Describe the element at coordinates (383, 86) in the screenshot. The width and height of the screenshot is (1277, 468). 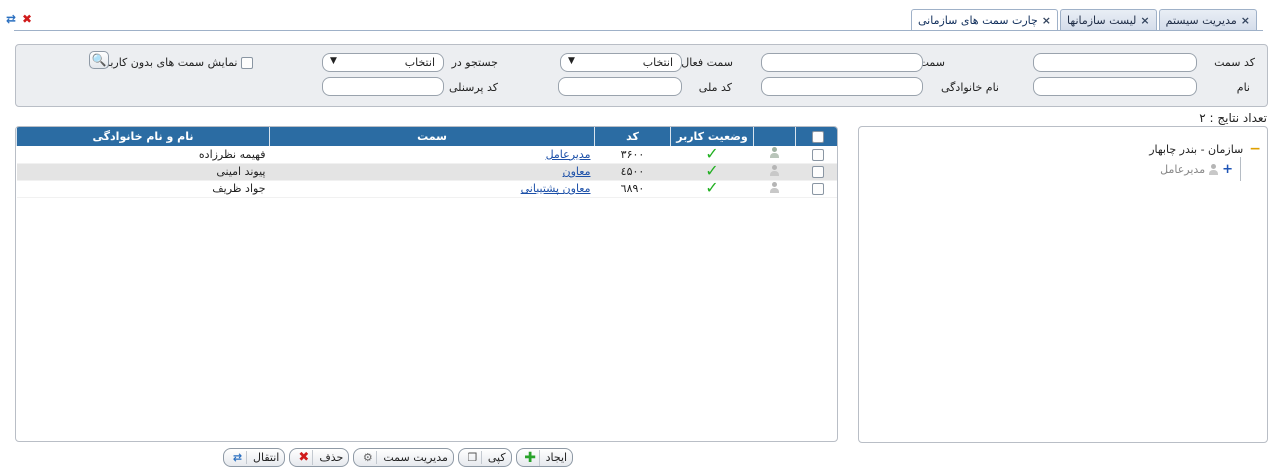
I see `personnel-code-input` at that location.